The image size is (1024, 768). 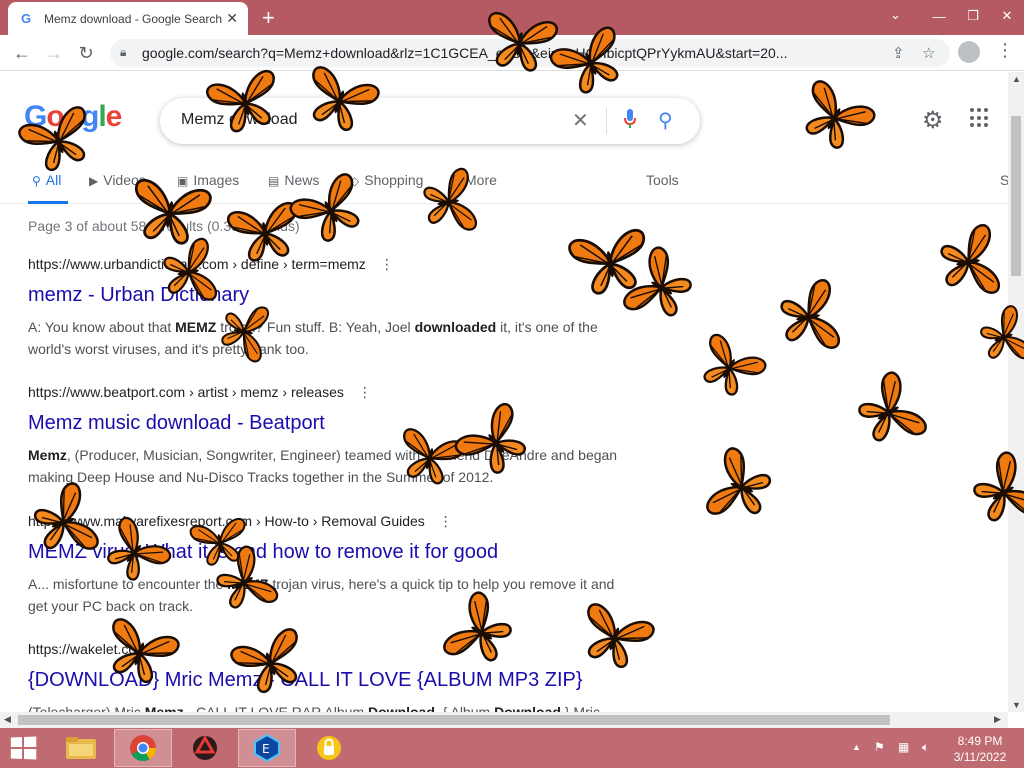 What do you see at coordinates (183, 181) in the screenshot?
I see `image-icon: ▣` at bounding box center [183, 181].